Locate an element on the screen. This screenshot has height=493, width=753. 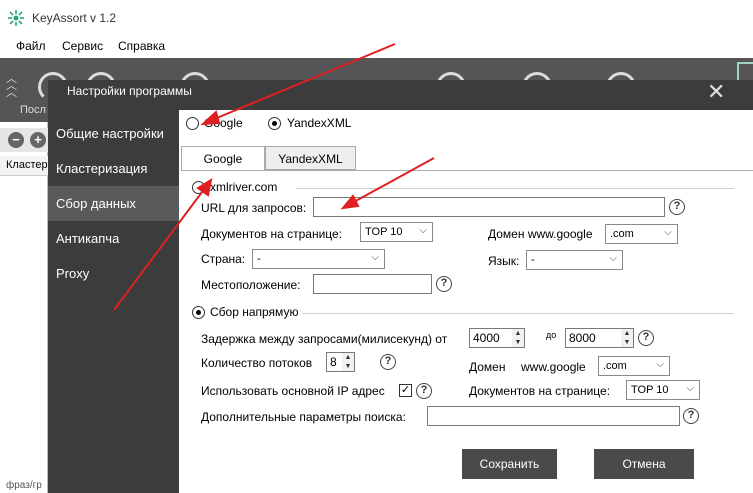
app-title: KeyAssort v 1.2 is located at coordinates (74, 18).